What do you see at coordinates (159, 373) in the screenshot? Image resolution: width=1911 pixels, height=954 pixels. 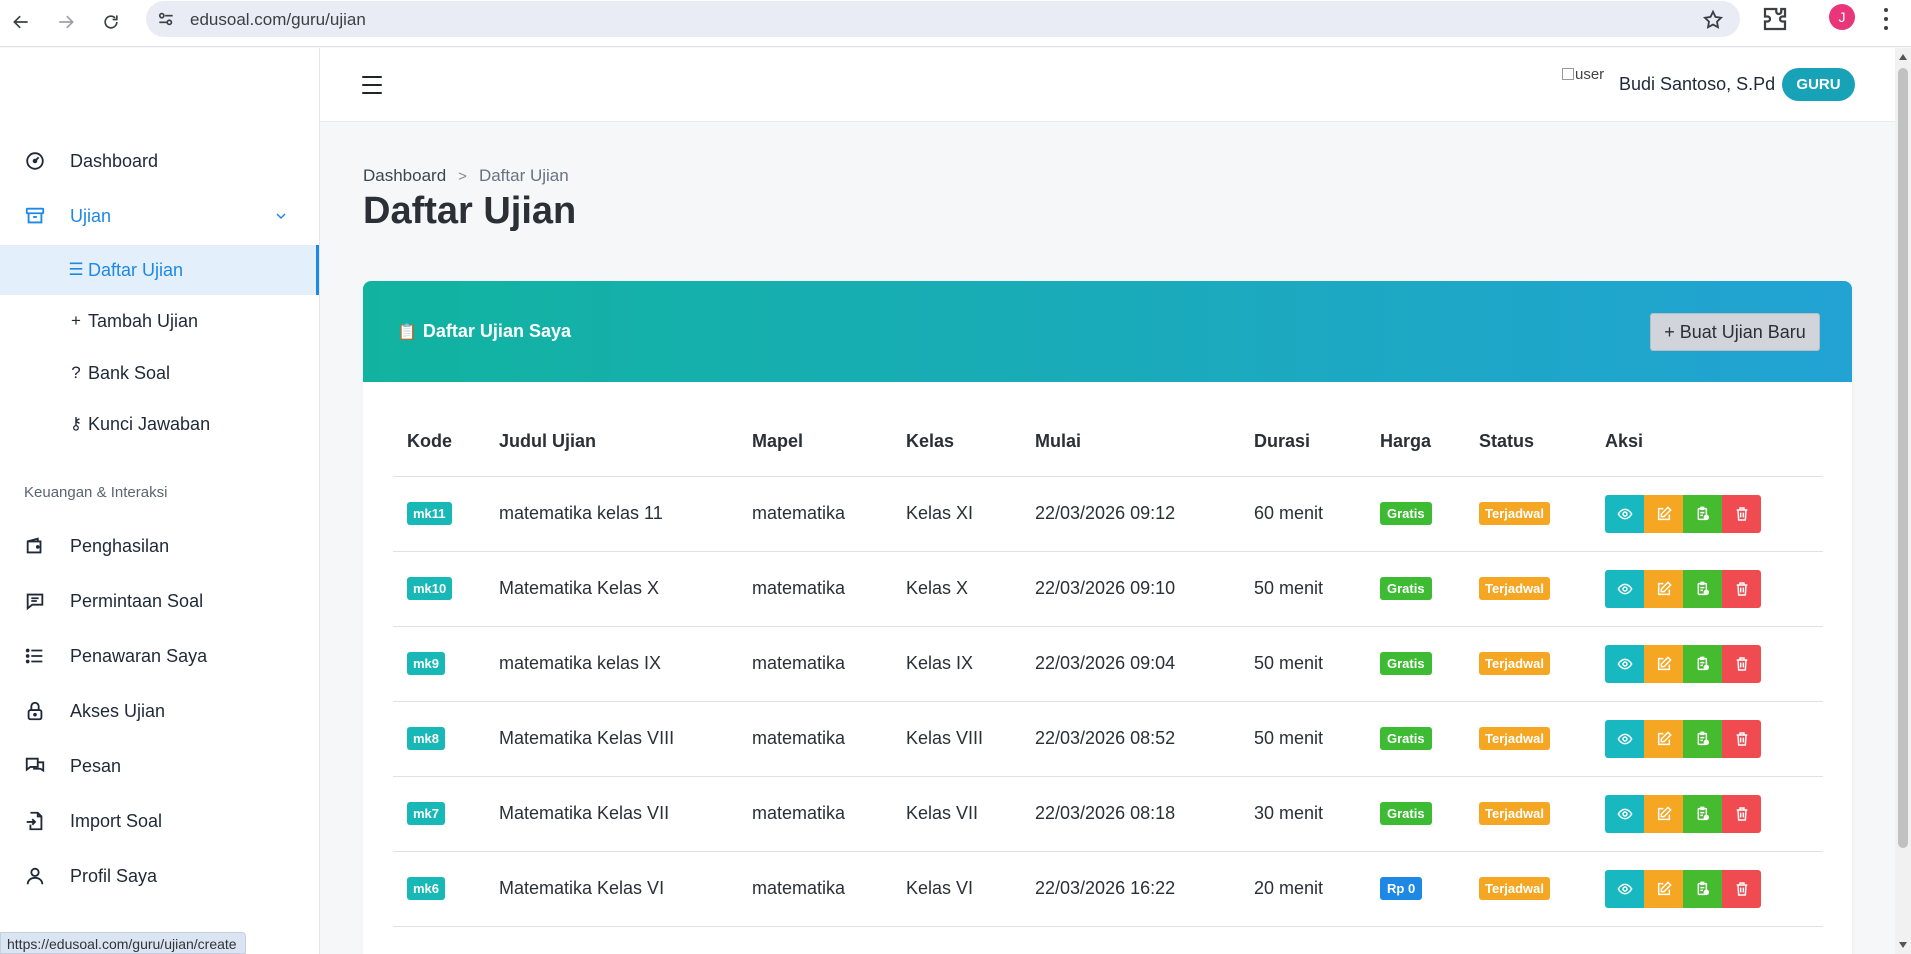 I see `sidebar-subitem-bank-soal: ? Bank Soal` at bounding box center [159, 373].